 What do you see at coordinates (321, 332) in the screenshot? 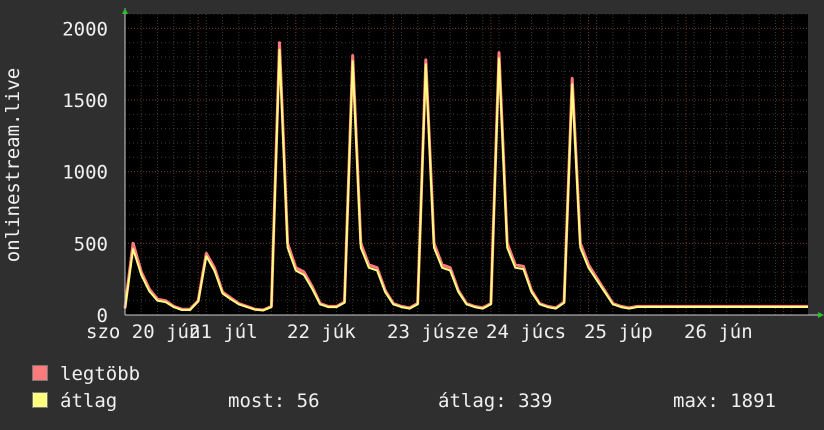
I see `x-tick-label: 22 júk` at bounding box center [321, 332].